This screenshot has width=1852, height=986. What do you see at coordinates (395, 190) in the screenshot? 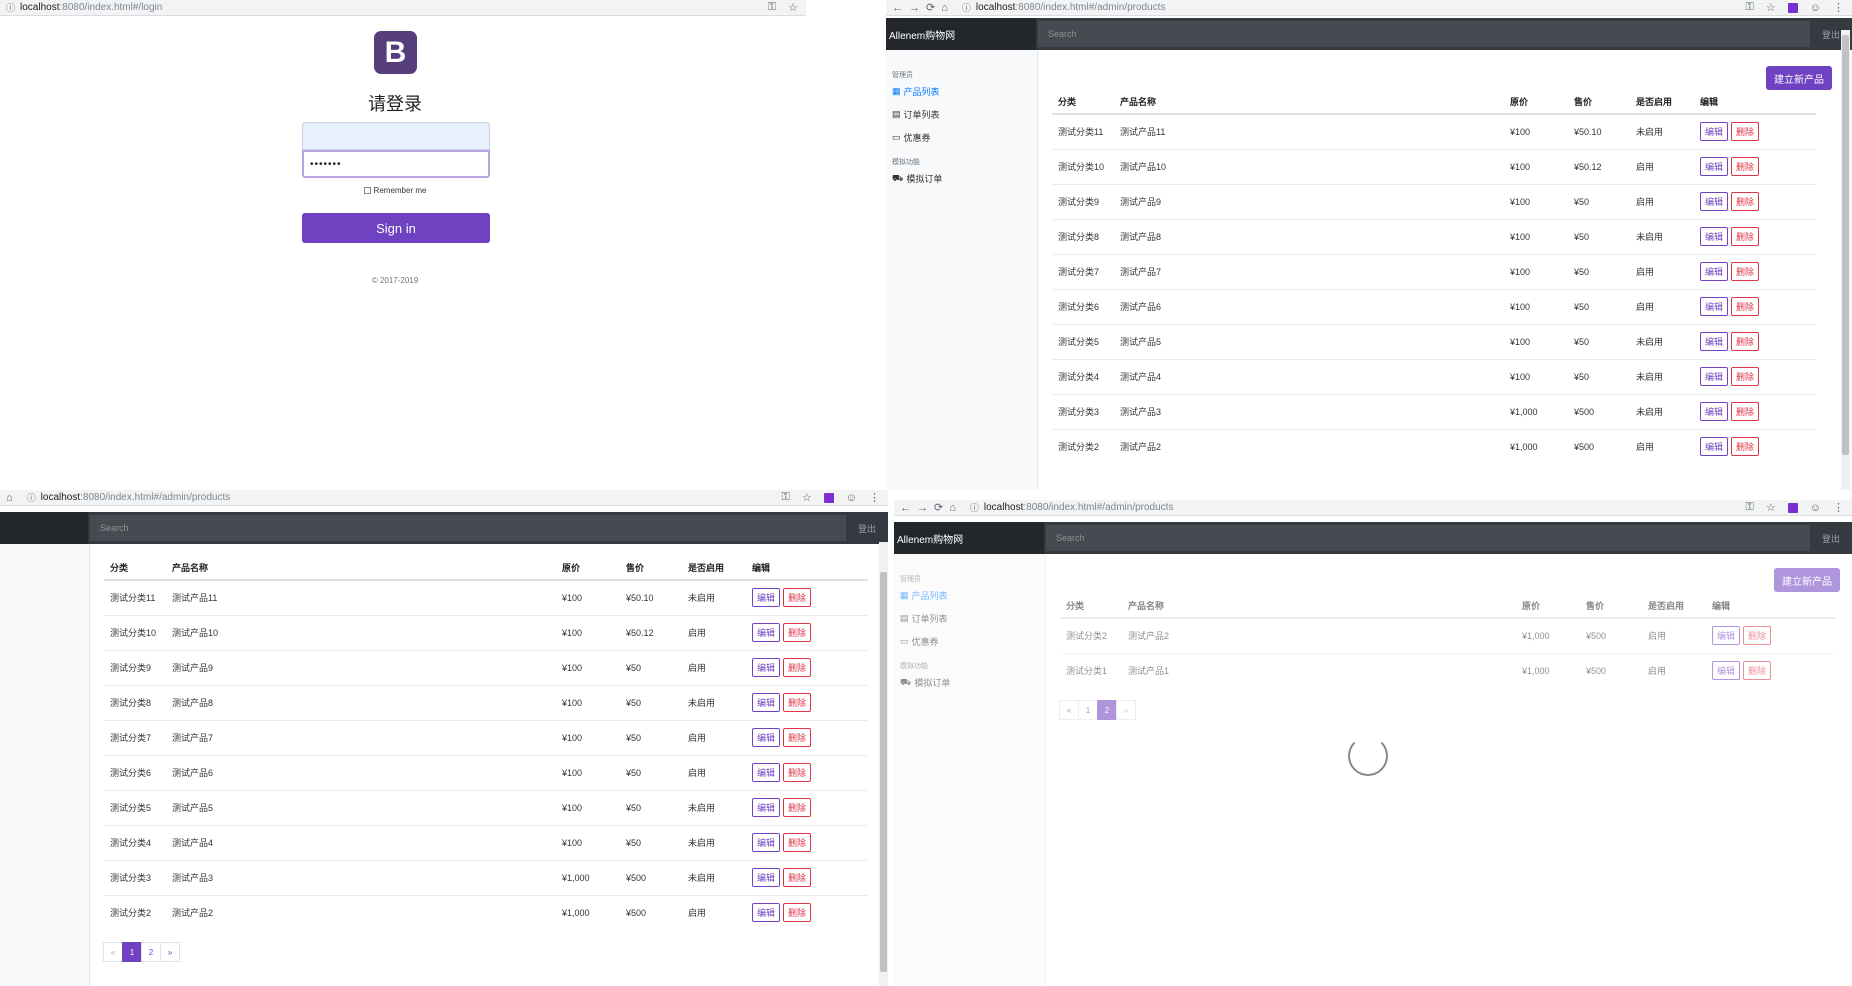
I see `remember-me: Remember me` at bounding box center [395, 190].